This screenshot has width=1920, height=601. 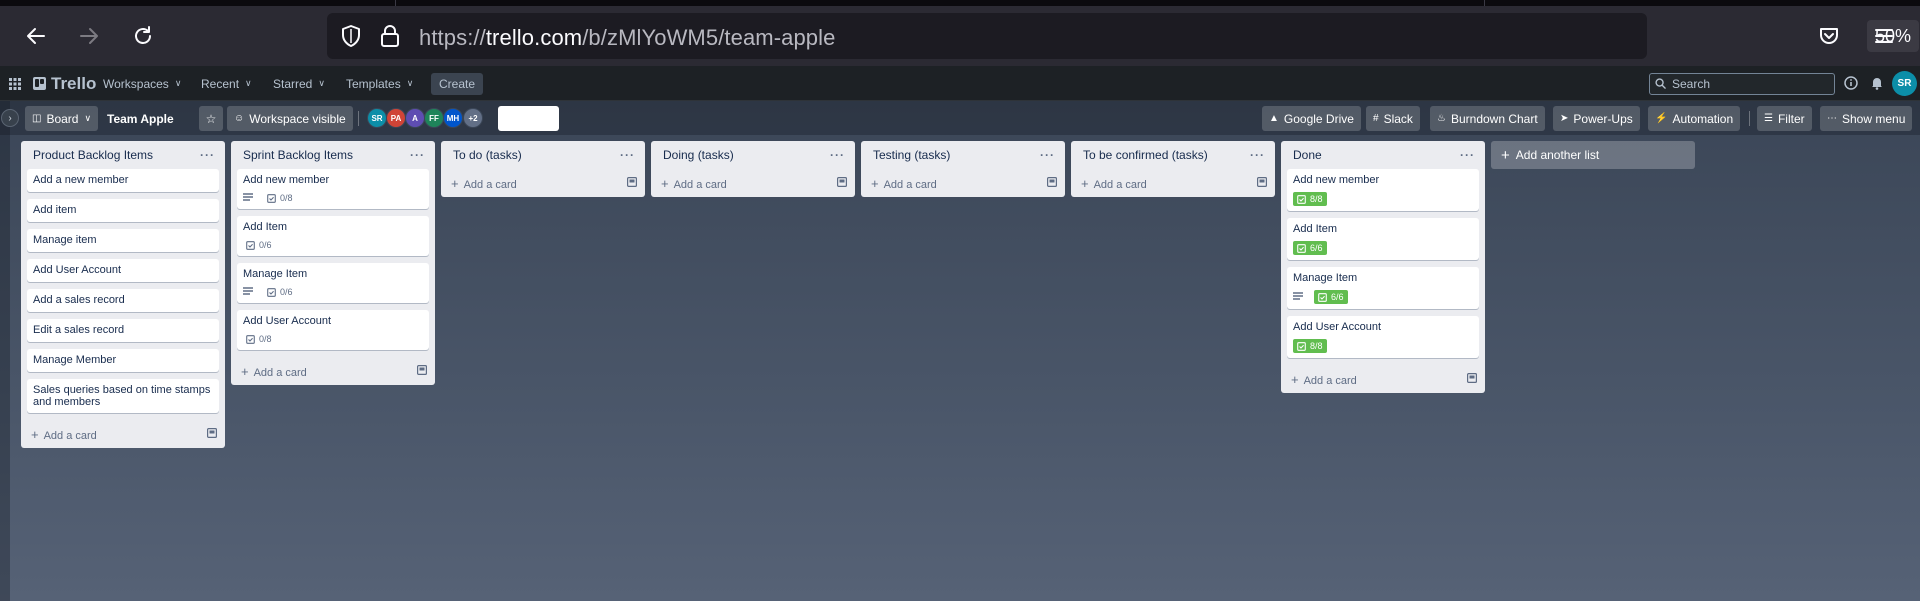 What do you see at coordinates (64, 83) in the screenshot?
I see `trello-logo: Trello` at bounding box center [64, 83].